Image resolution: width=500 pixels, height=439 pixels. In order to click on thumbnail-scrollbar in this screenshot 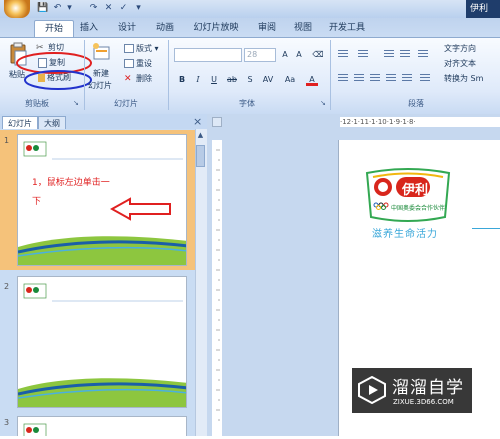, I will do `click(201, 282)`.